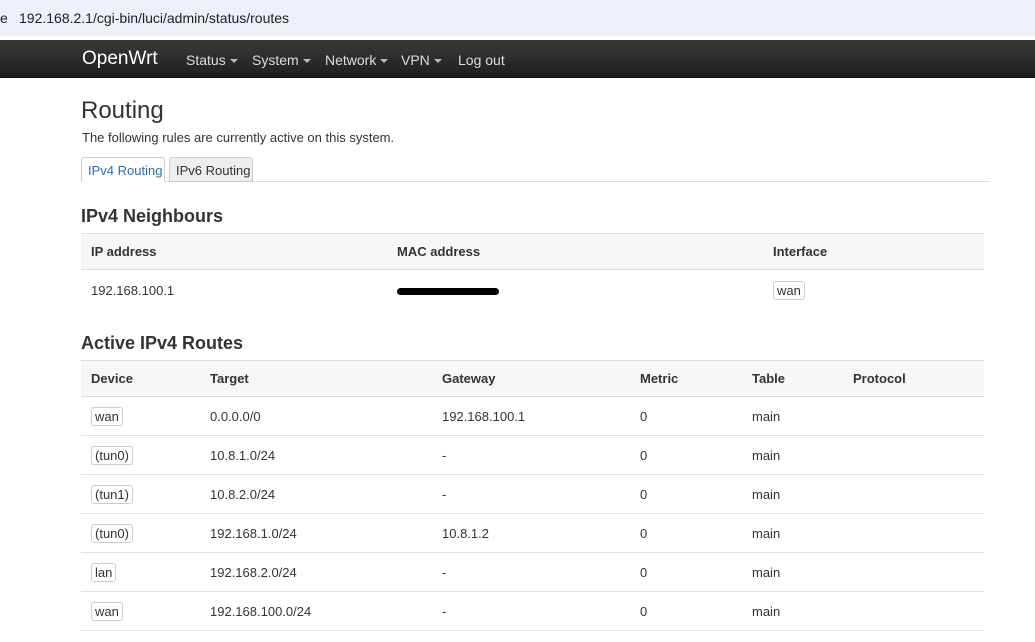 The image size is (1035, 642). Describe the element at coordinates (481, 60) in the screenshot. I see `nav-logout: Log out` at that location.